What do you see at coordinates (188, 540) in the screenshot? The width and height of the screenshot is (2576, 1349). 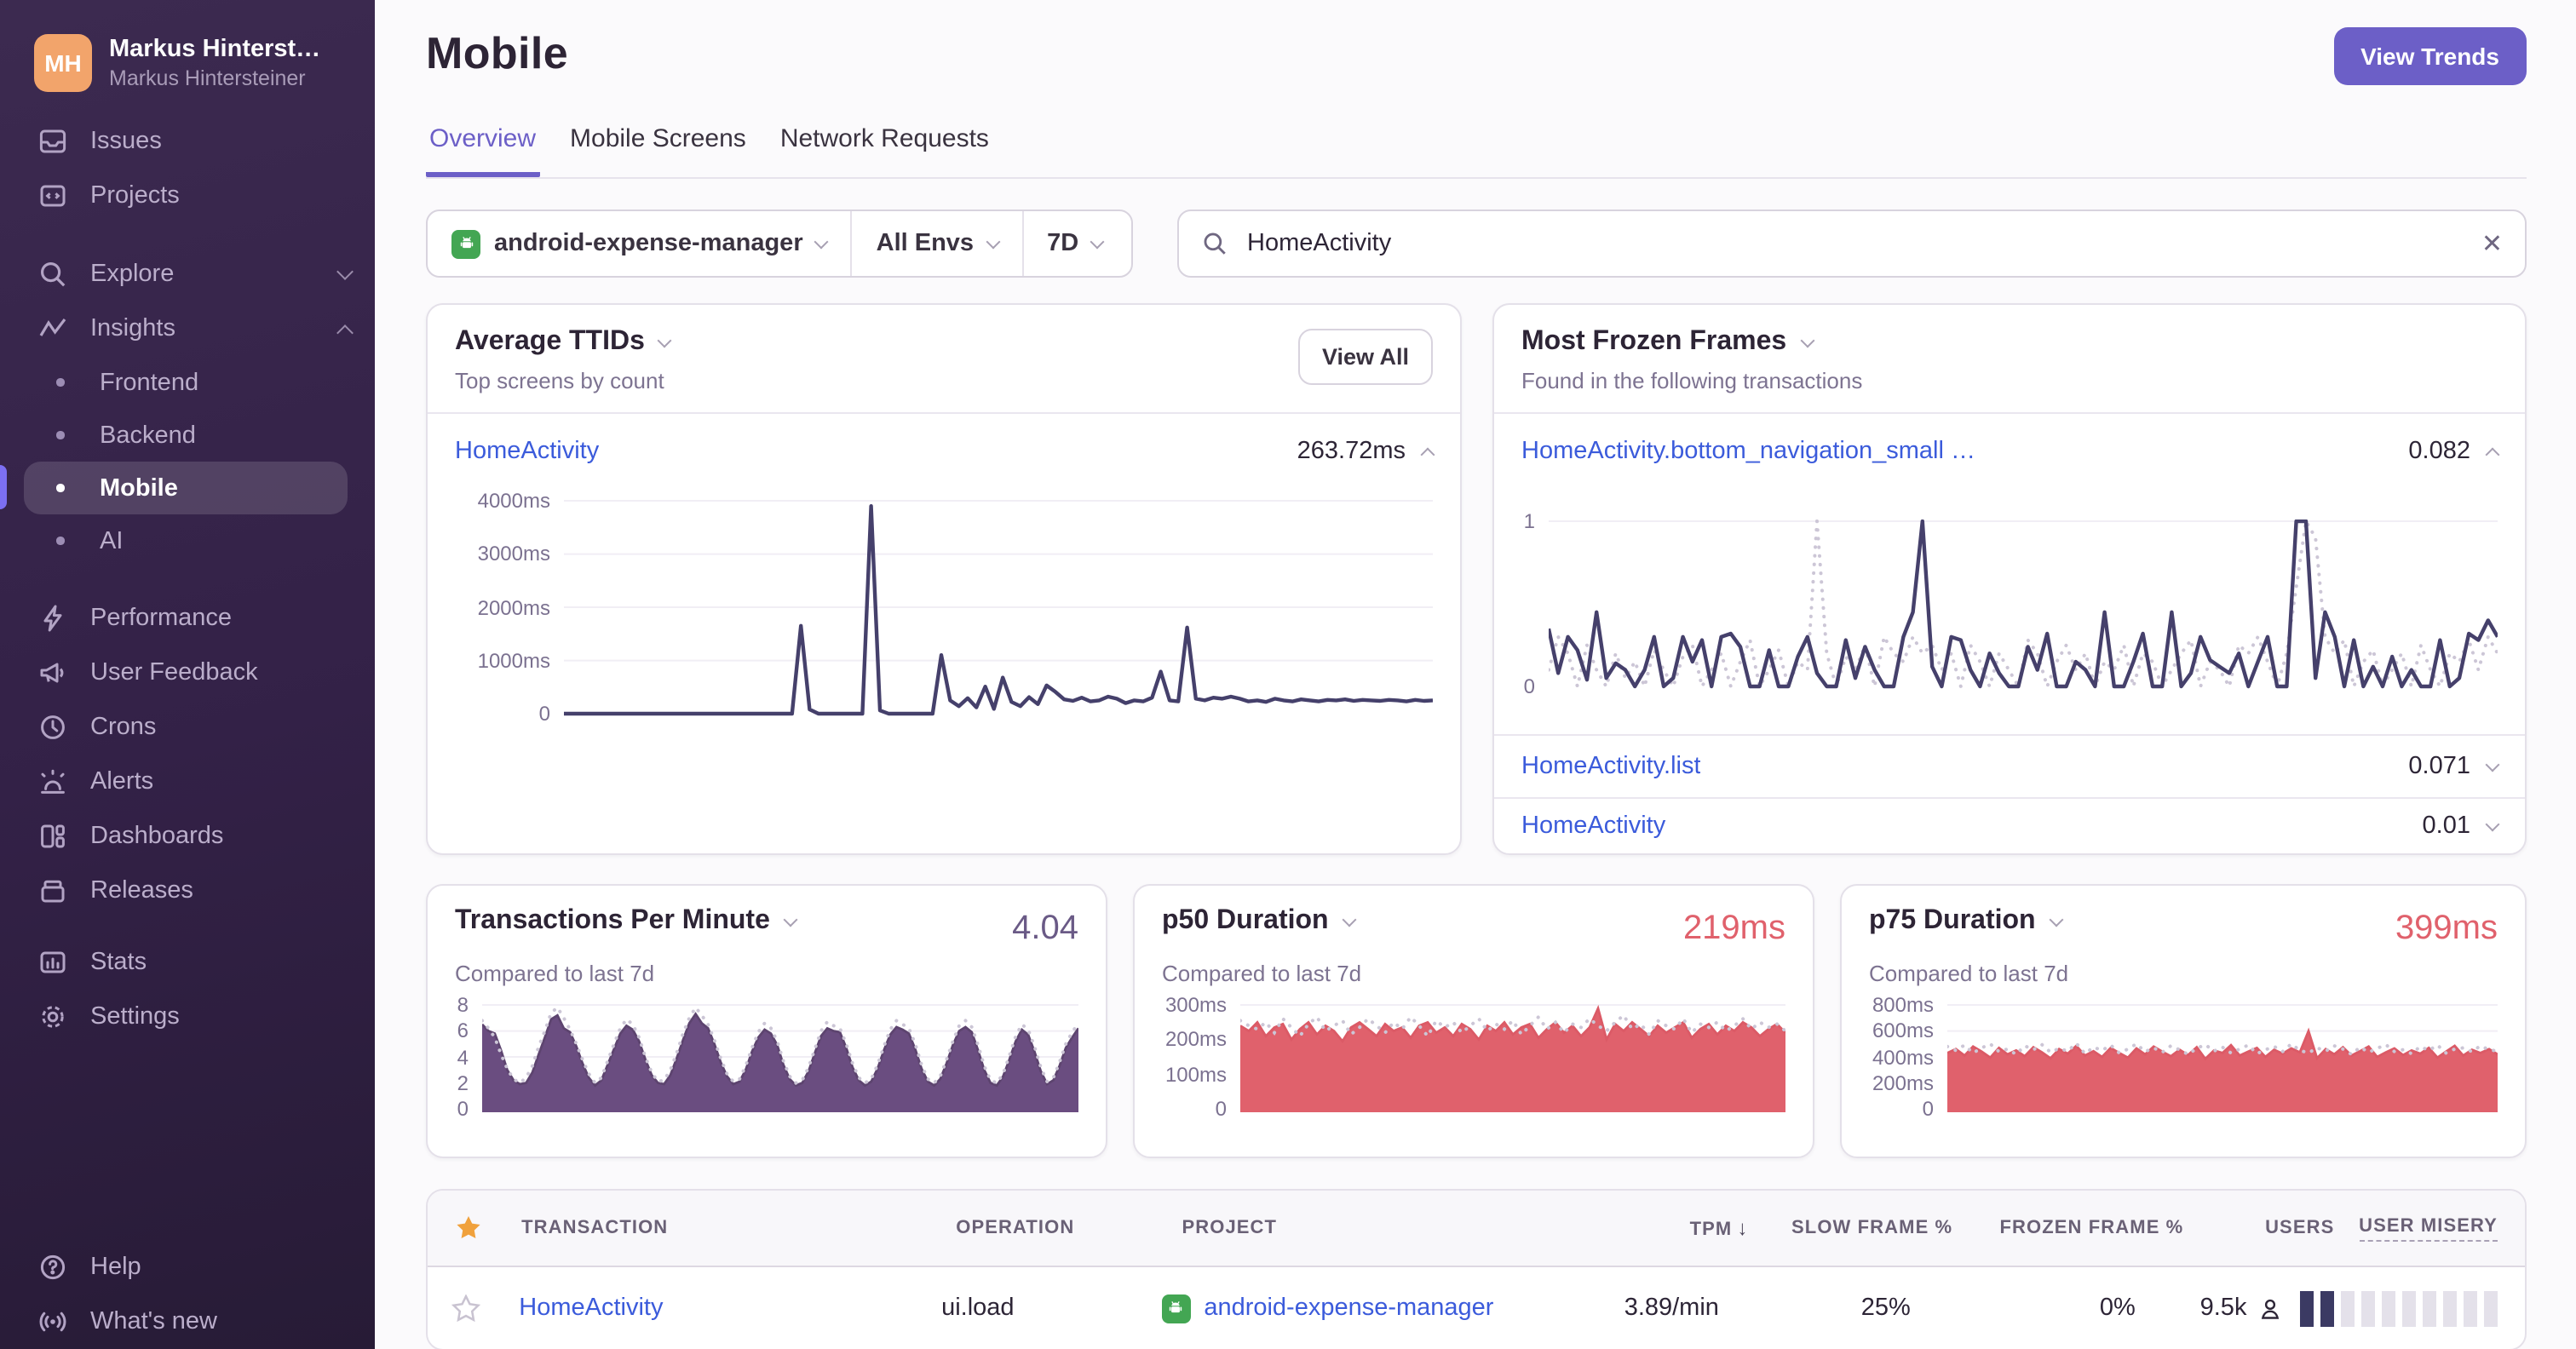 I see `sidebar-item-ai: AI` at bounding box center [188, 540].